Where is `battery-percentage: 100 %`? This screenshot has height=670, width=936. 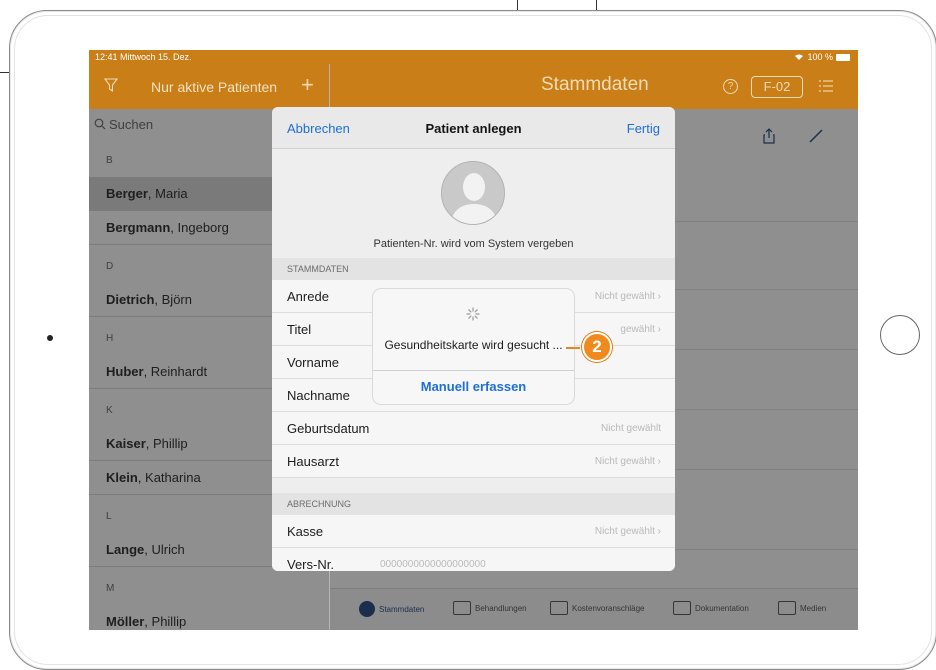 battery-percentage: 100 % is located at coordinates (820, 57).